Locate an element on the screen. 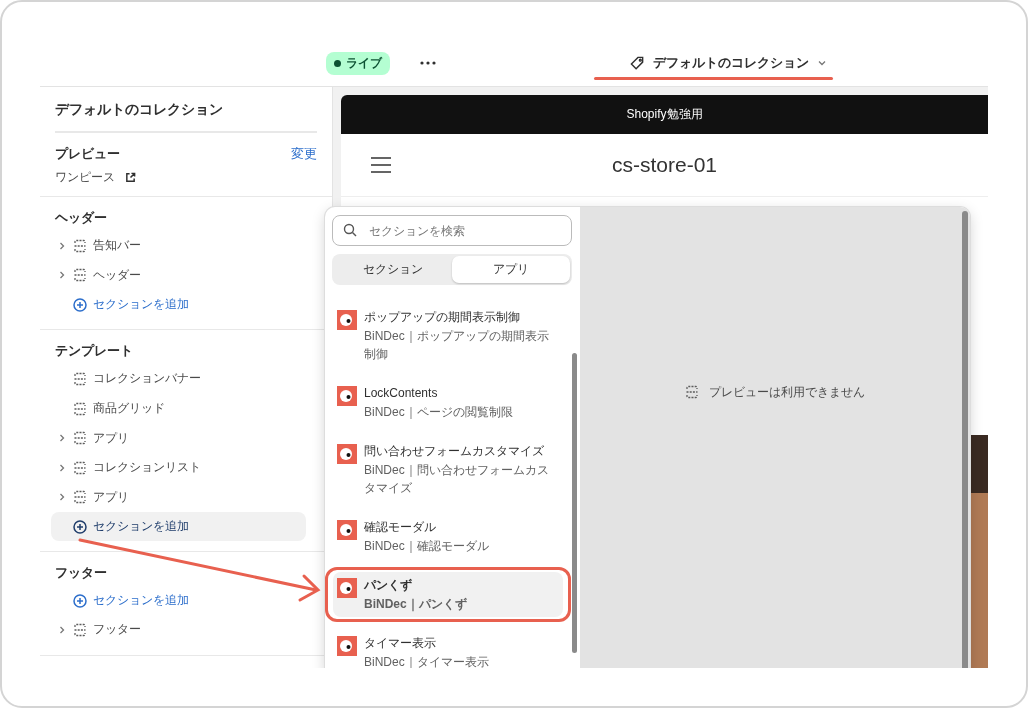 The height and width of the screenshot is (708, 1028). change-link: 変更 is located at coordinates (304, 154).